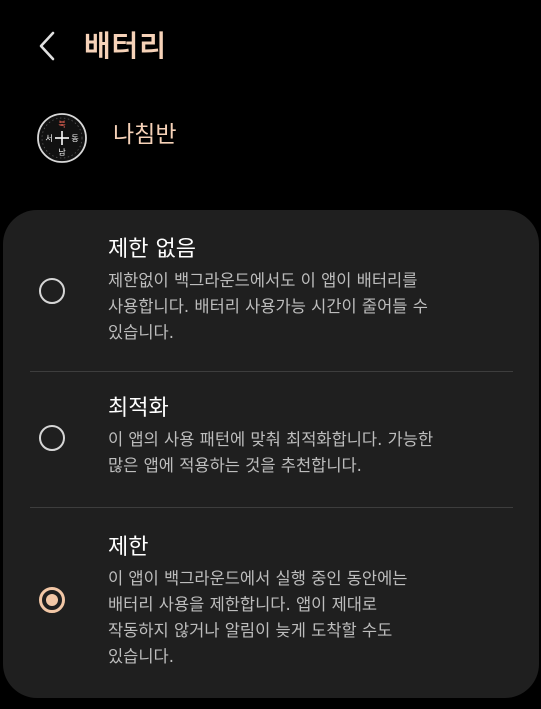 The image size is (541, 709). I want to click on back-button, so click(47, 46).